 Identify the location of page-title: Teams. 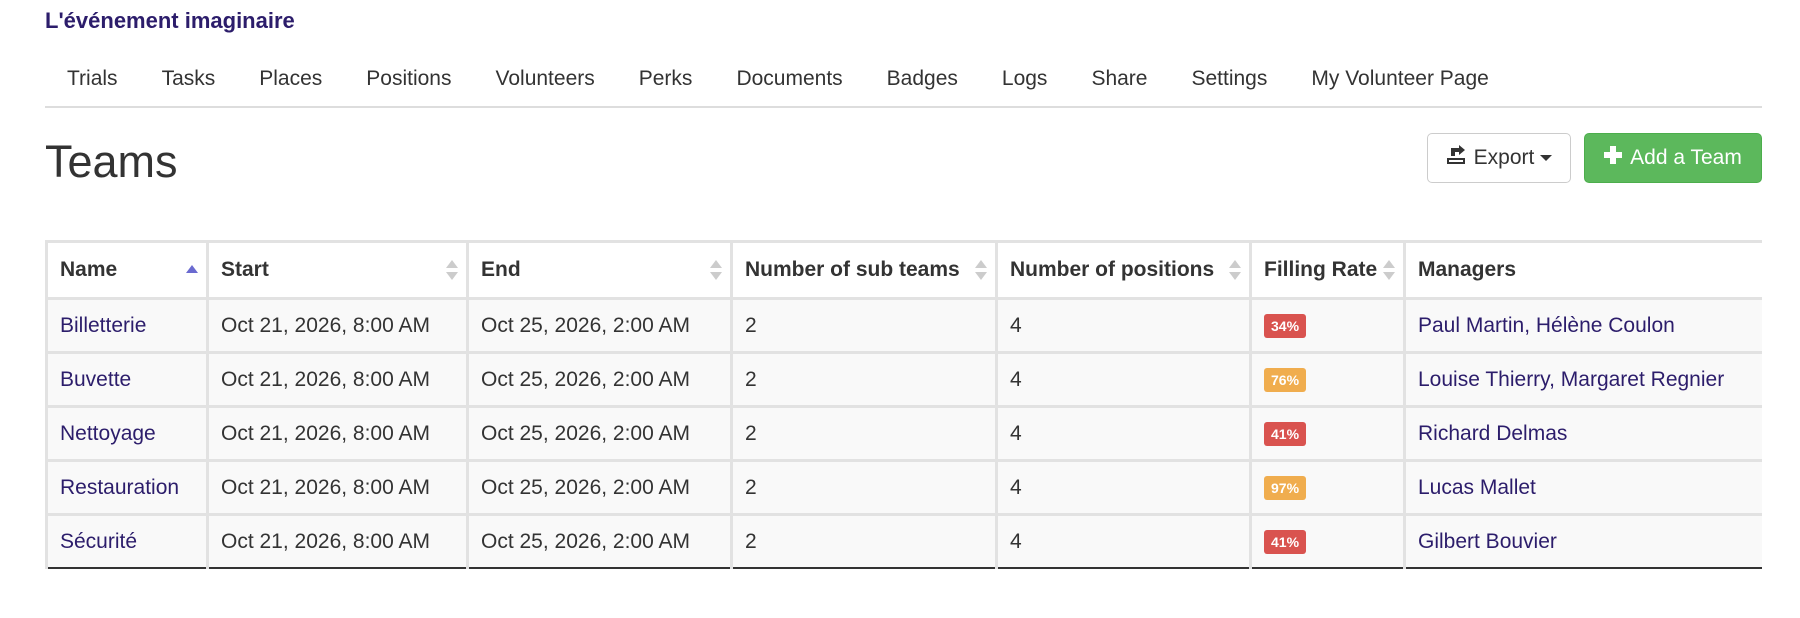
(111, 161).